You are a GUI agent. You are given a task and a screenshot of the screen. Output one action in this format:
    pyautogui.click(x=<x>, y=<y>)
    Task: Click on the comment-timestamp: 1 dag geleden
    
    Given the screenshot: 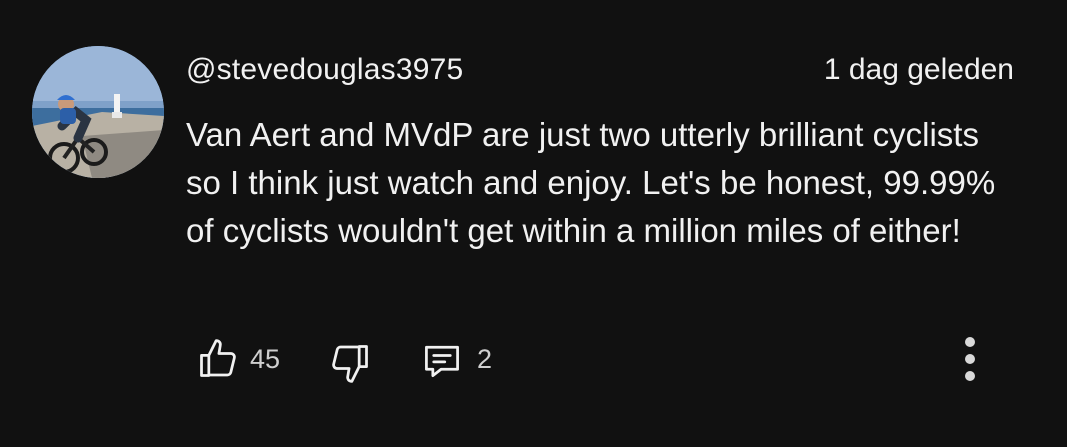 What is the action you would take?
    pyautogui.click(x=919, y=70)
    